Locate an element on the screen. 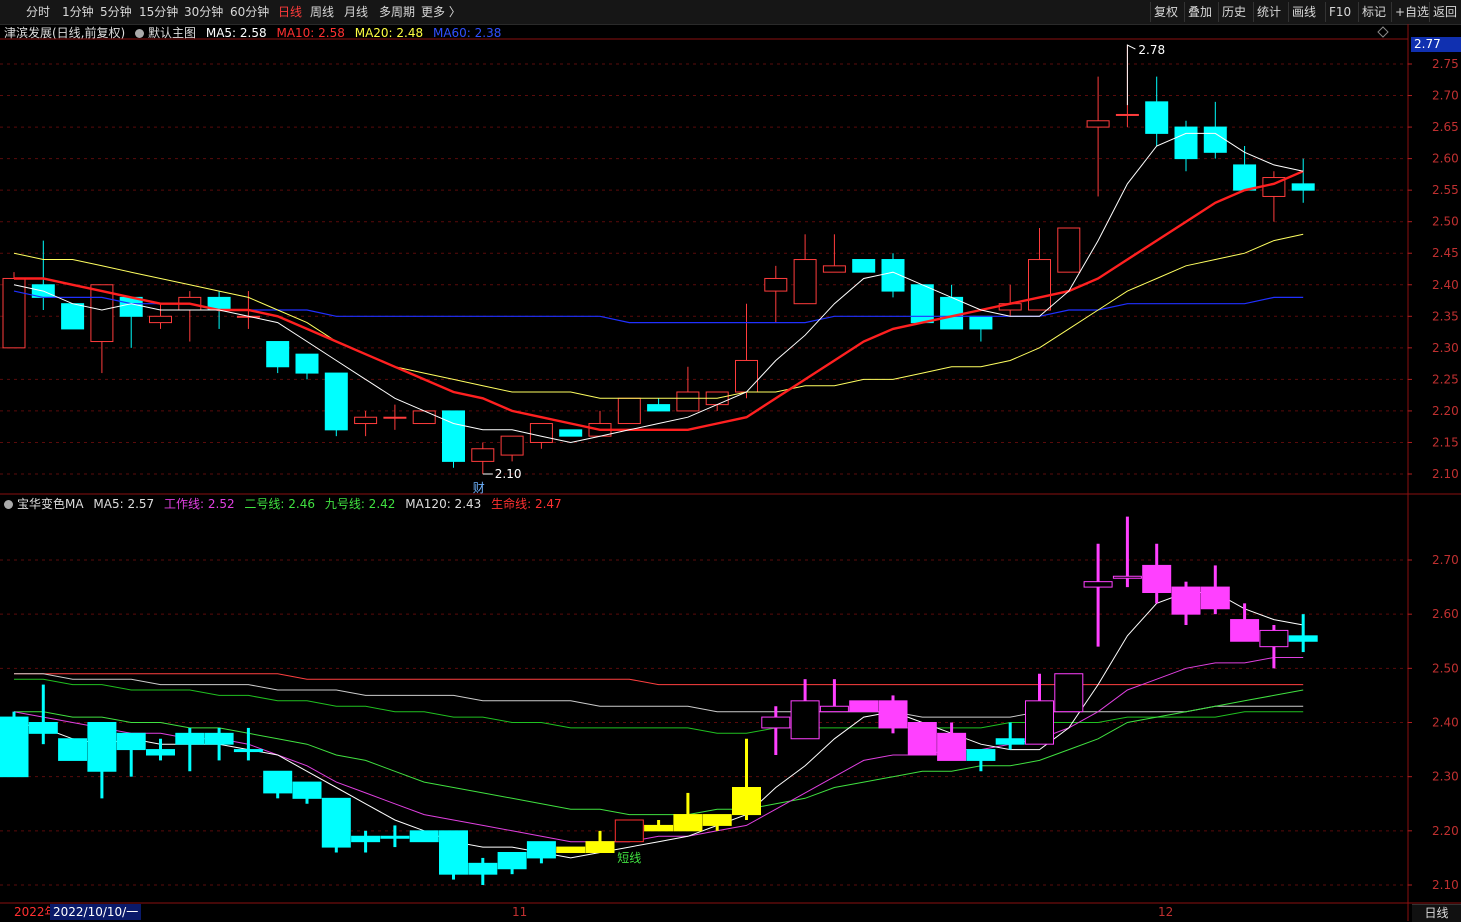  period-tab-7: 周线 is located at coordinates (322, 12).